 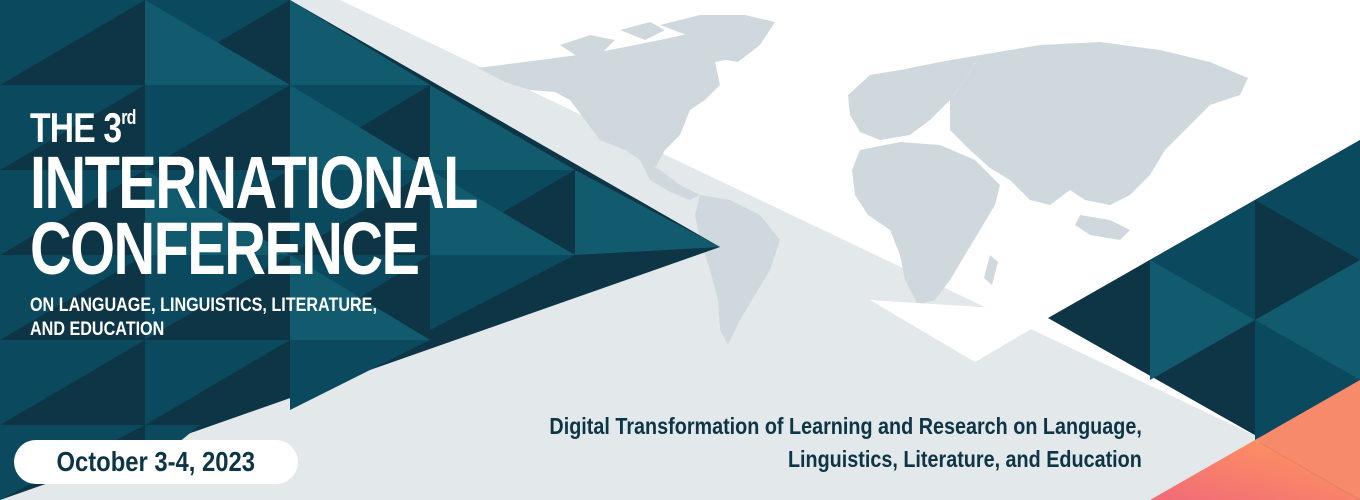 What do you see at coordinates (97, 329) in the screenshot?
I see `subtitle-line-2: AND EDUCATION` at bounding box center [97, 329].